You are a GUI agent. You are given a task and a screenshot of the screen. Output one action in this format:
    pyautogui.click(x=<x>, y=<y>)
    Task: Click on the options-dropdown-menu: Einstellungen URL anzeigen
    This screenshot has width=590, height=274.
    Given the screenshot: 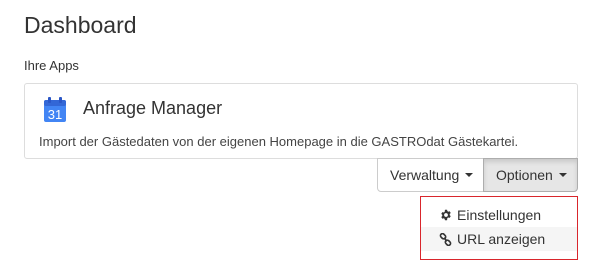 What is the action you would take?
    pyautogui.click(x=499, y=228)
    